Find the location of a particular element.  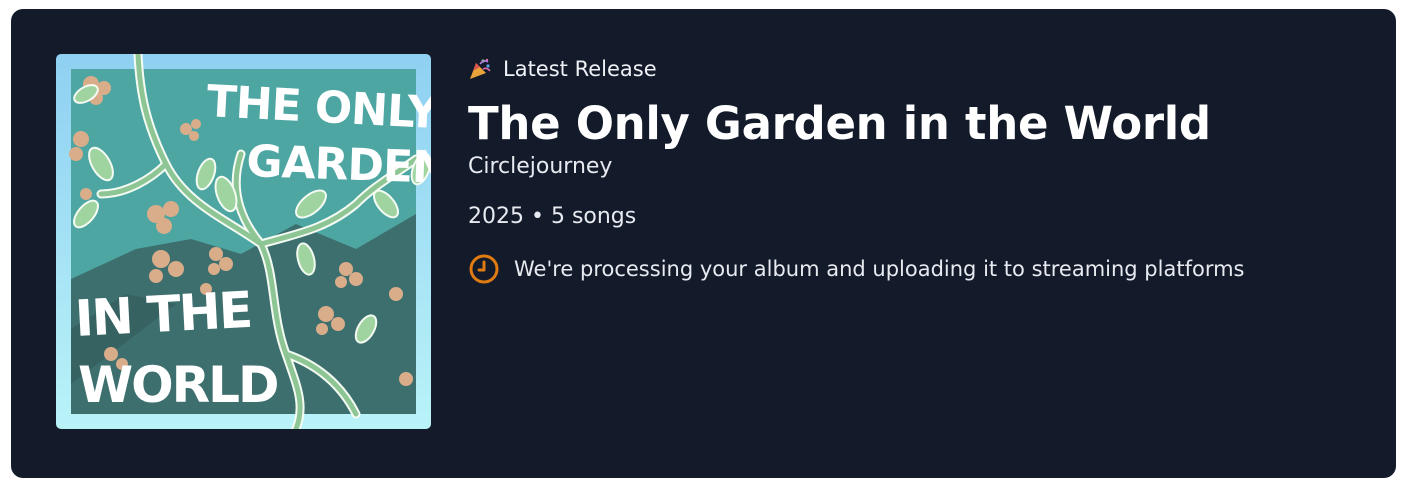

svg-text: GARDEN is located at coordinates (338, 165).